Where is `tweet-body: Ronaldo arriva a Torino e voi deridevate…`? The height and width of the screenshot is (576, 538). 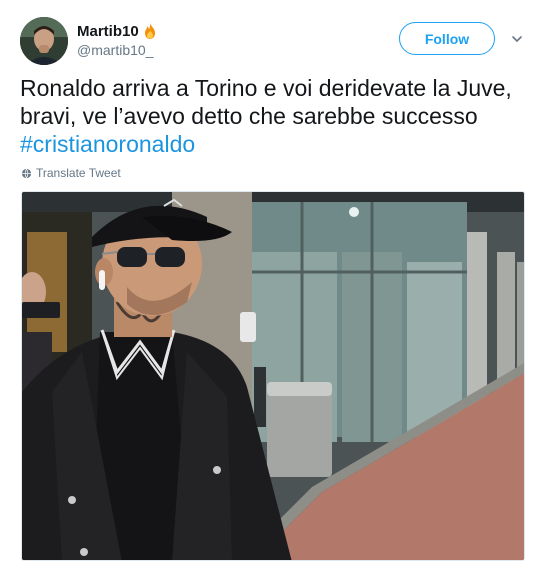
tweet-body: Ronaldo arriva a Torino e voi deridevate… is located at coordinates (266, 102).